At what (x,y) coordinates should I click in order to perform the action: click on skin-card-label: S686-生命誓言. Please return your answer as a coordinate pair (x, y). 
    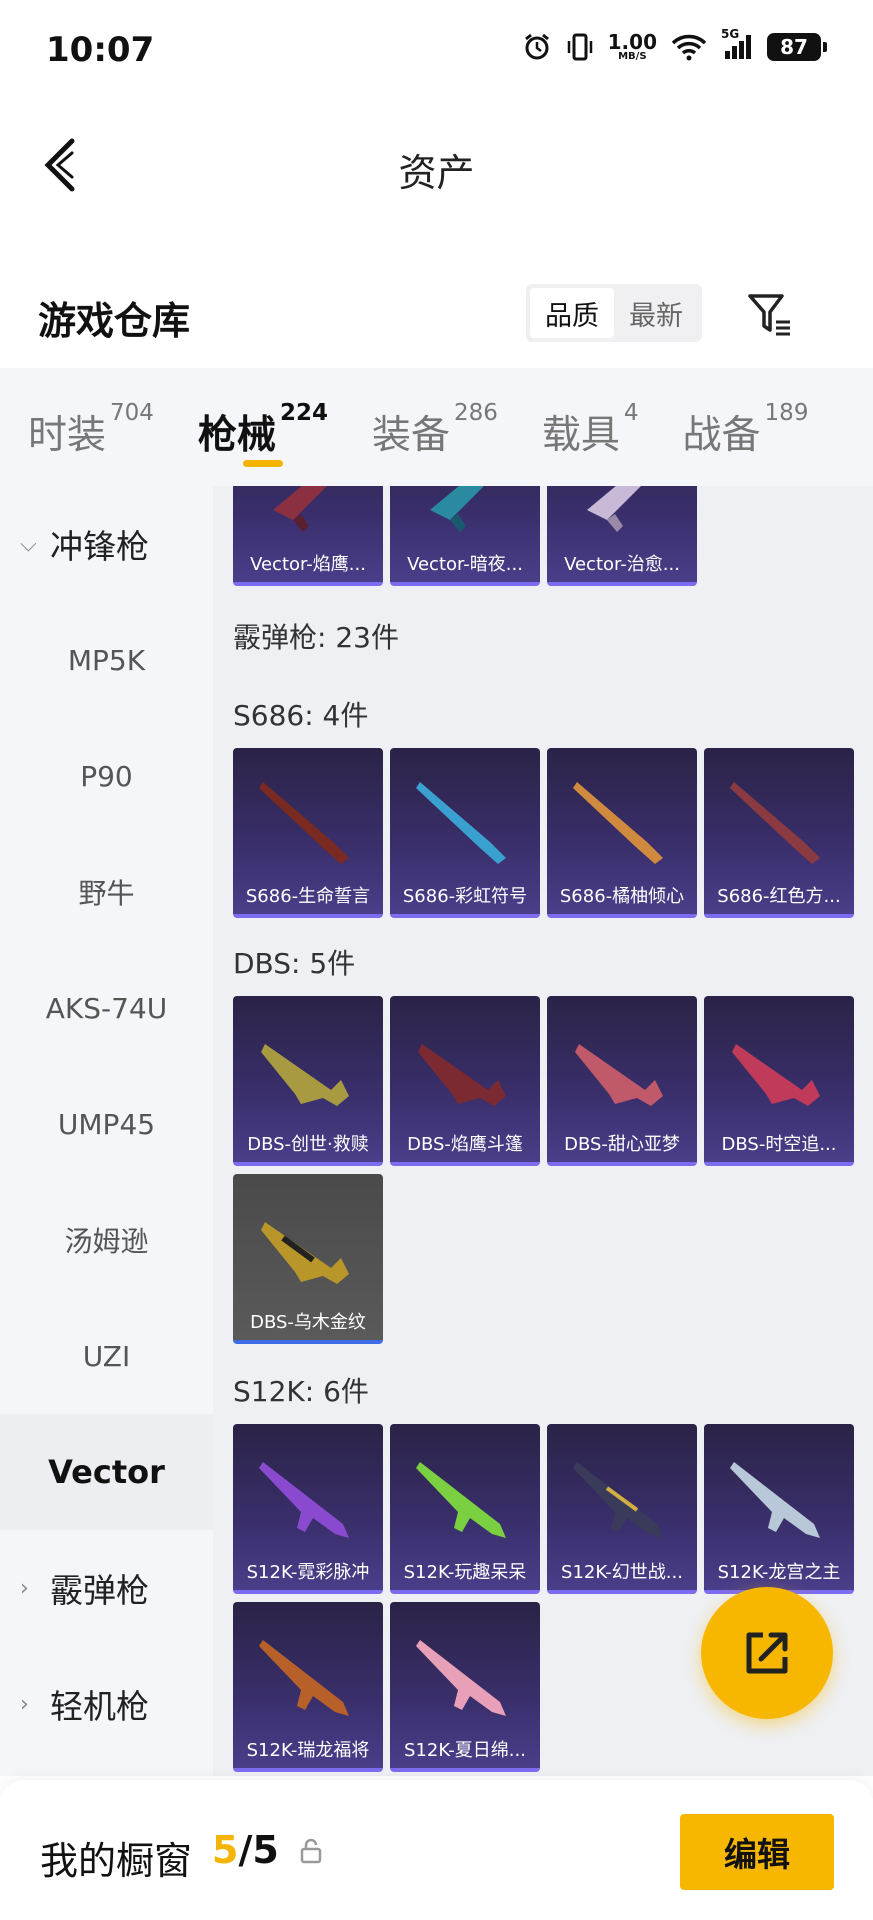
    Looking at the image, I should click on (308, 896).